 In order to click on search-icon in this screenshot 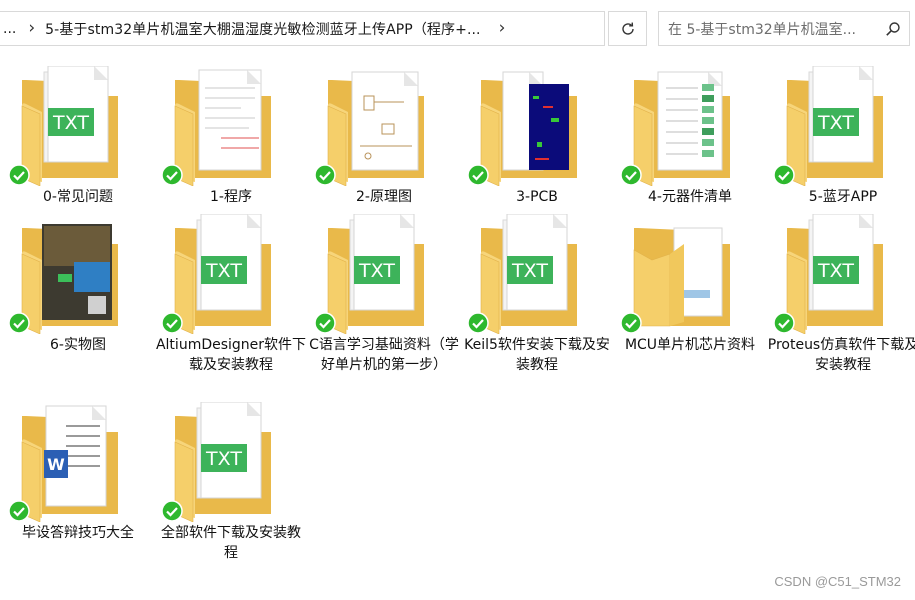, I will do `click(893, 29)`.